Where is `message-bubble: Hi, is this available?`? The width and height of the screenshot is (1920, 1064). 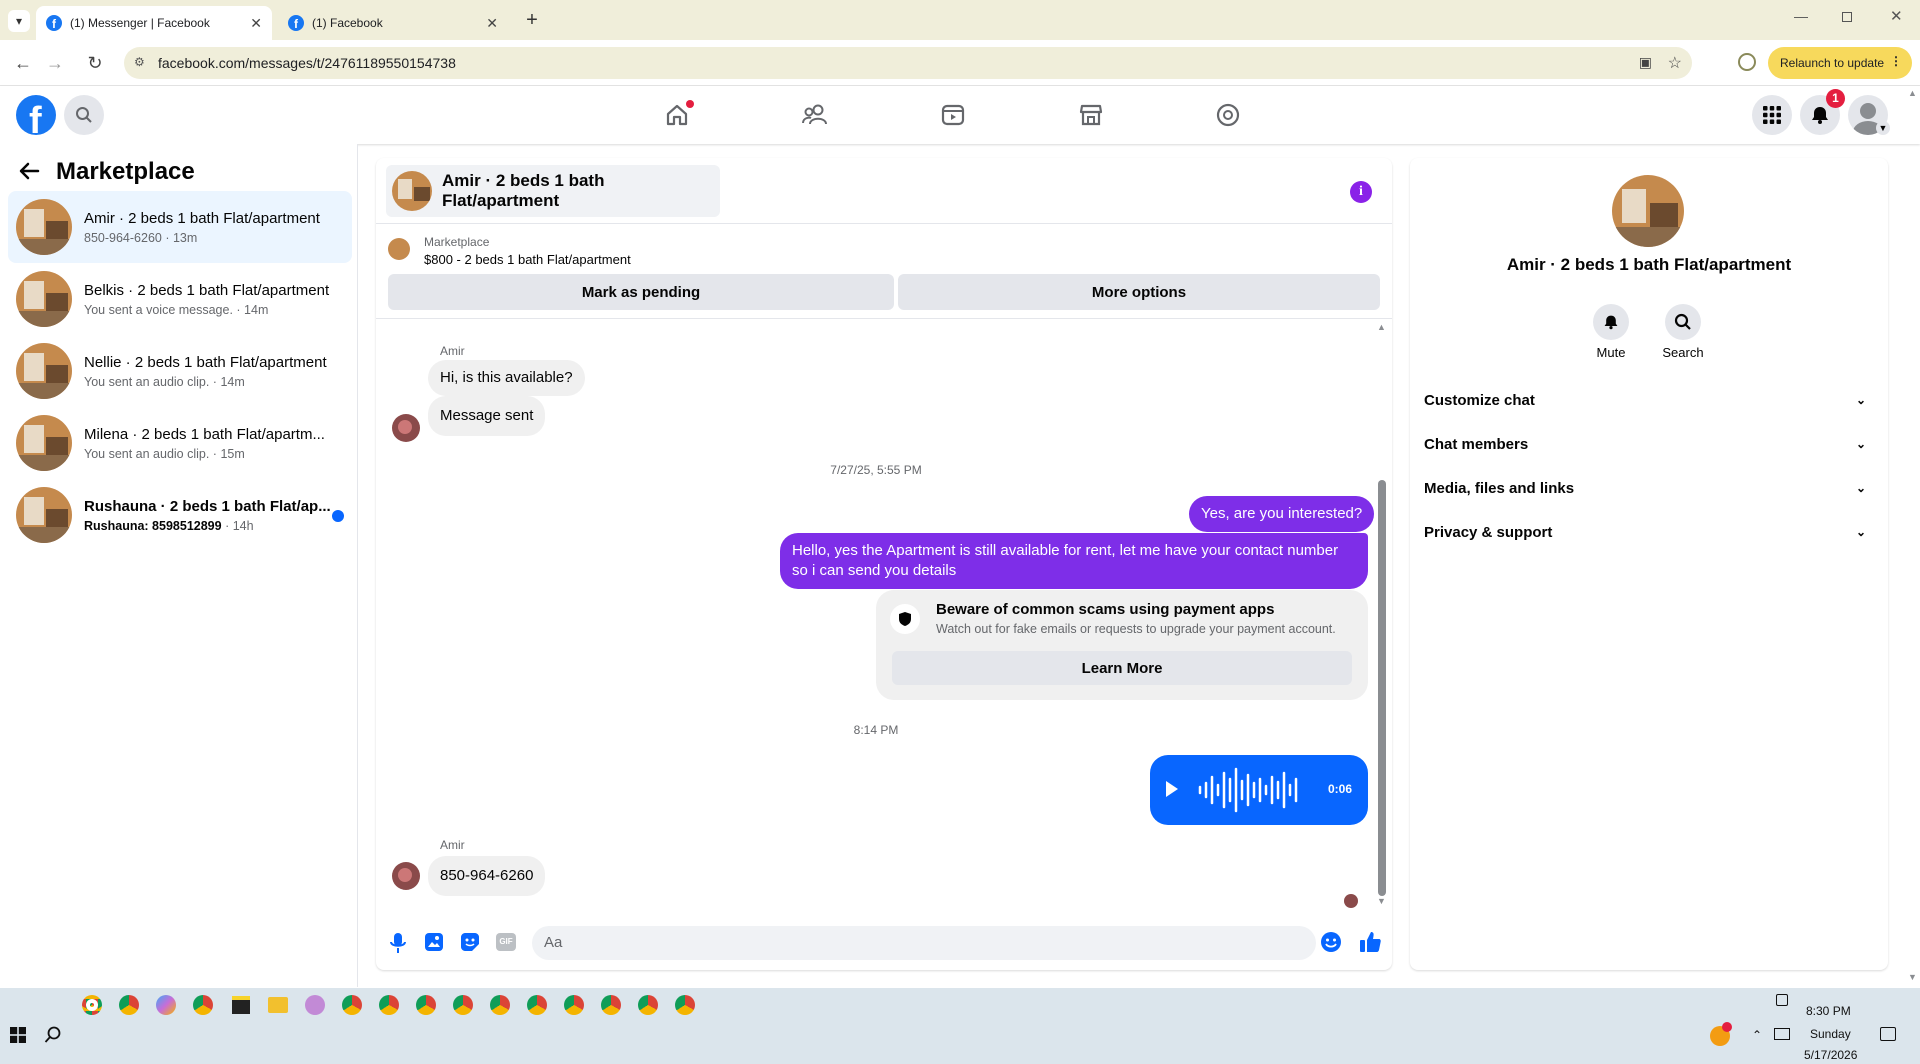
message-bubble: Hi, is this available? is located at coordinates (506, 378).